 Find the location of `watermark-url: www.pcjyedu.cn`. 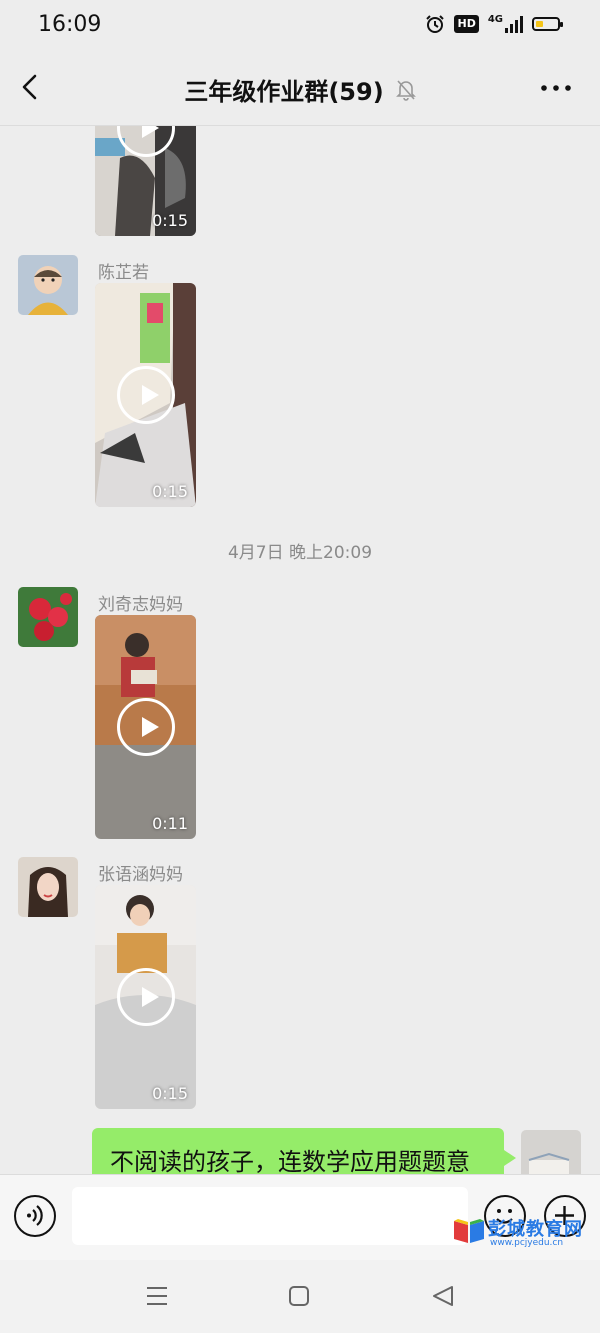

watermark-url: www.pcjyedu.cn is located at coordinates (527, 1243).